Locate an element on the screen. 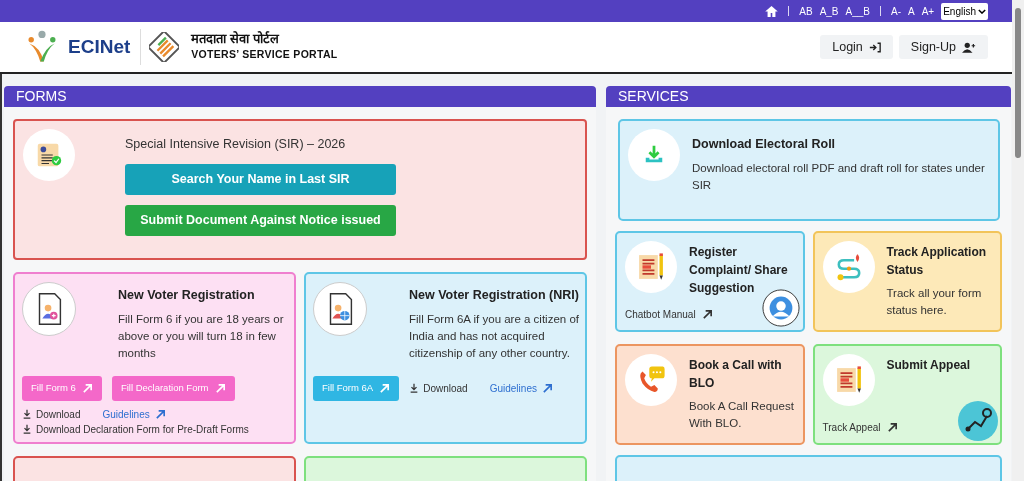  route-icon is located at coordinates (978, 421).